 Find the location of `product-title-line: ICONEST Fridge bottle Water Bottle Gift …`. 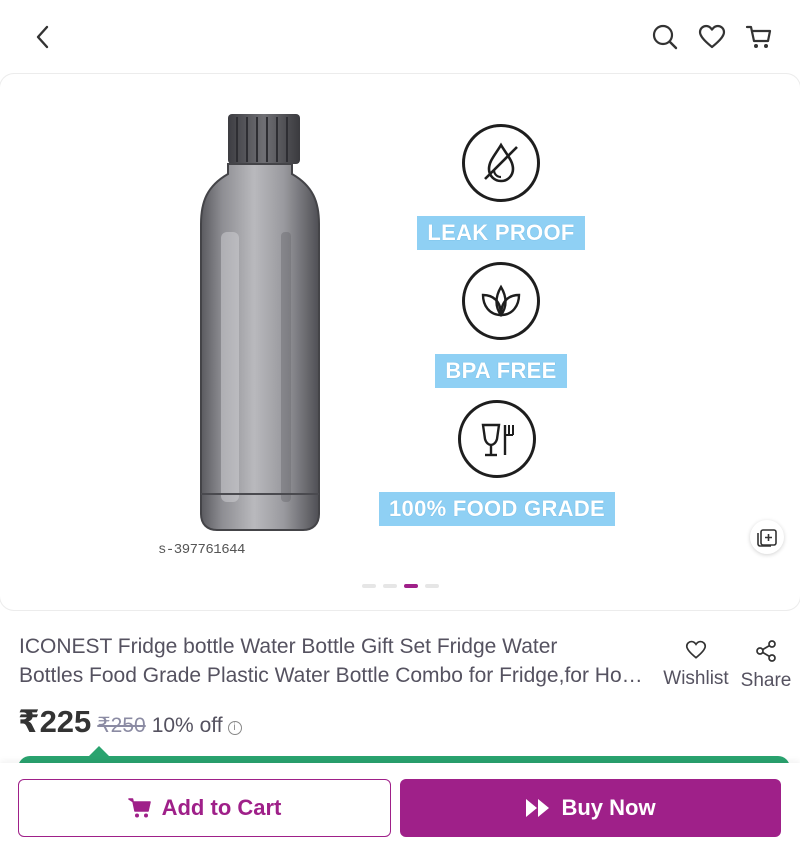

product-title-line: ICONEST Fridge bottle Water Bottle Gift … is located at coordinates (288, 646).